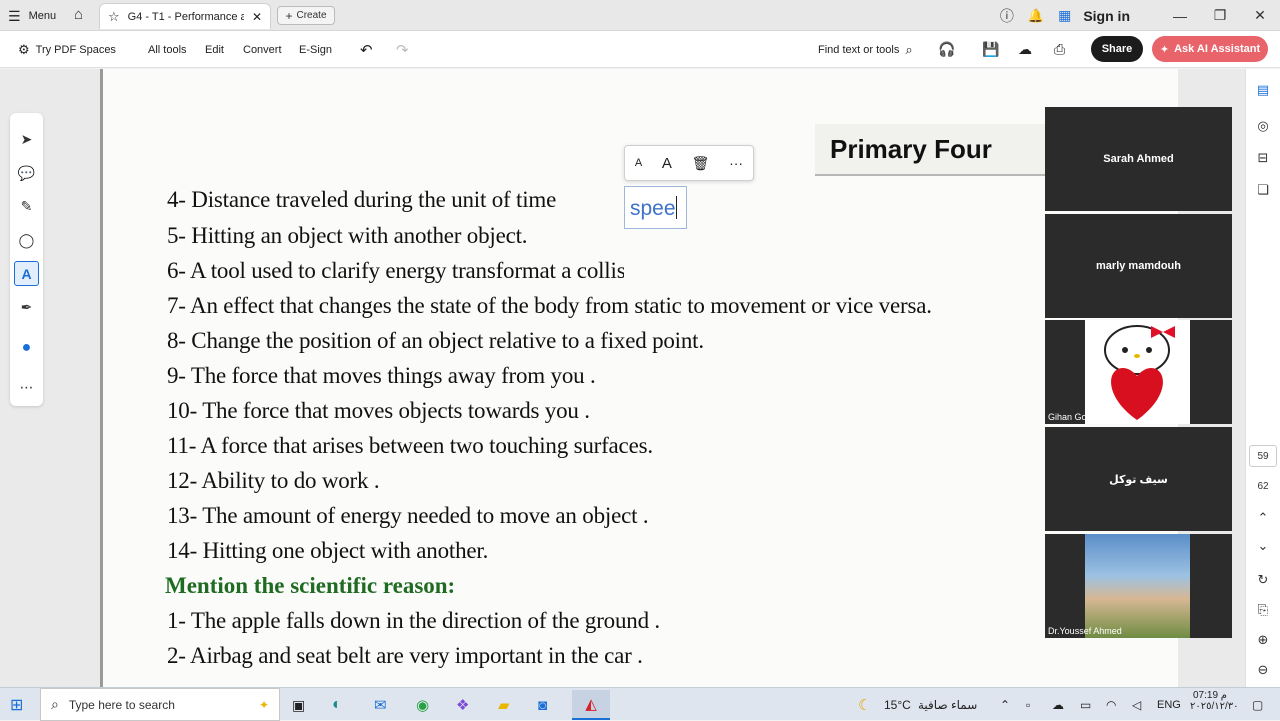  I want to click on zoom-in-icon: ⊕, so click(1263, 640).